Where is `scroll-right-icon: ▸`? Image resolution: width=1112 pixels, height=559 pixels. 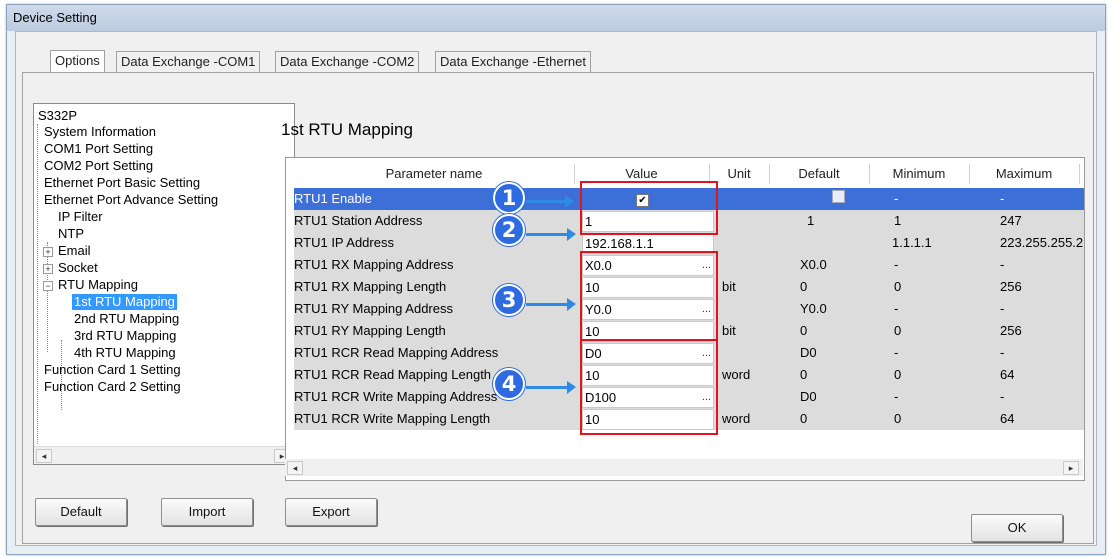 scroll-right-icon: ▸ is located at coordinates (1071, 468).